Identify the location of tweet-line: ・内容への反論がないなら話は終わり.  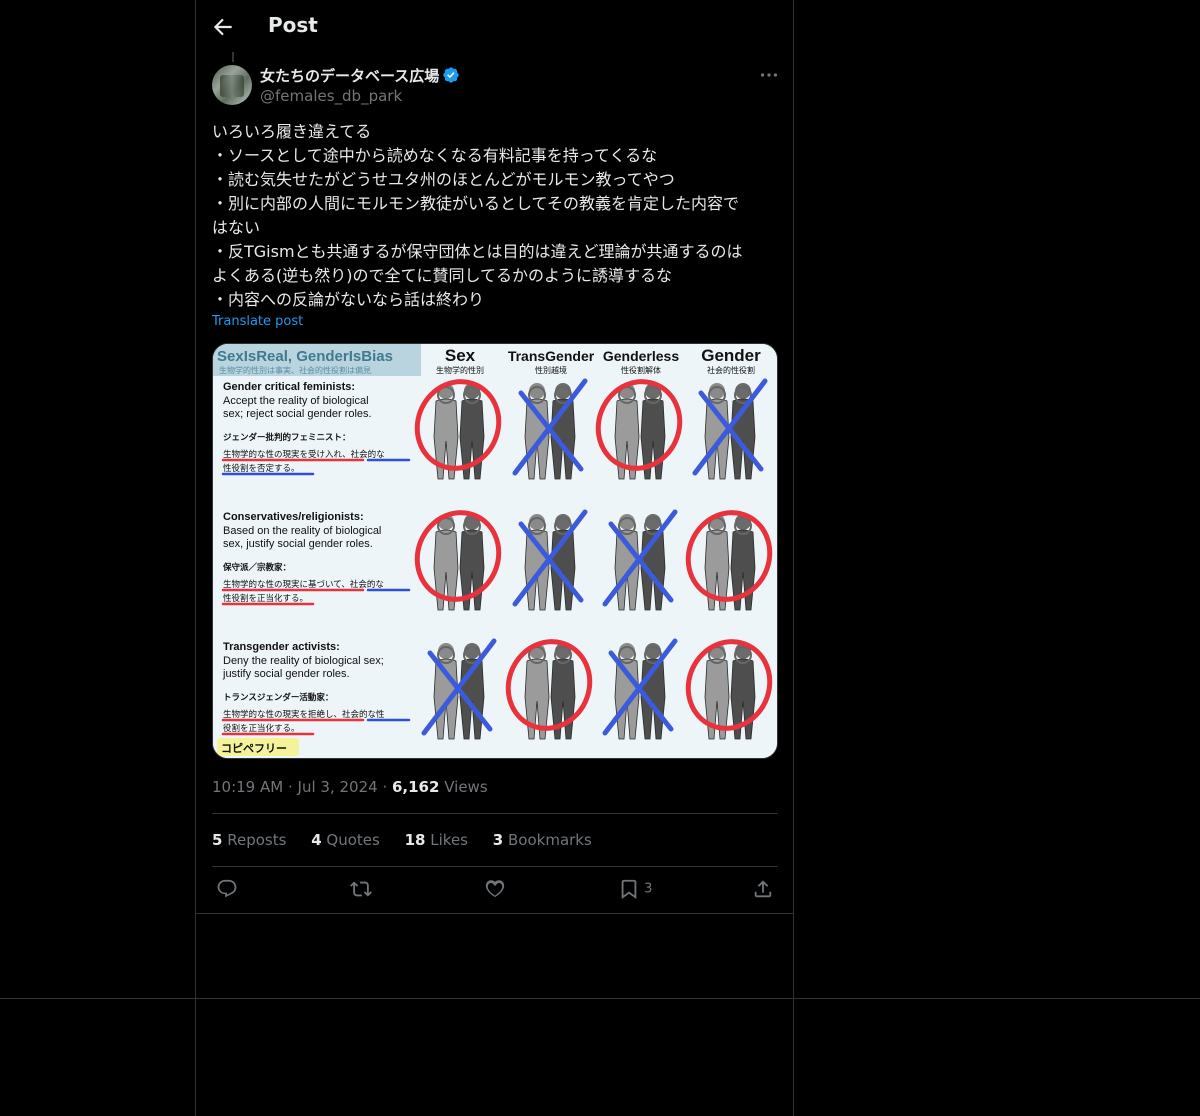
(348, 299).